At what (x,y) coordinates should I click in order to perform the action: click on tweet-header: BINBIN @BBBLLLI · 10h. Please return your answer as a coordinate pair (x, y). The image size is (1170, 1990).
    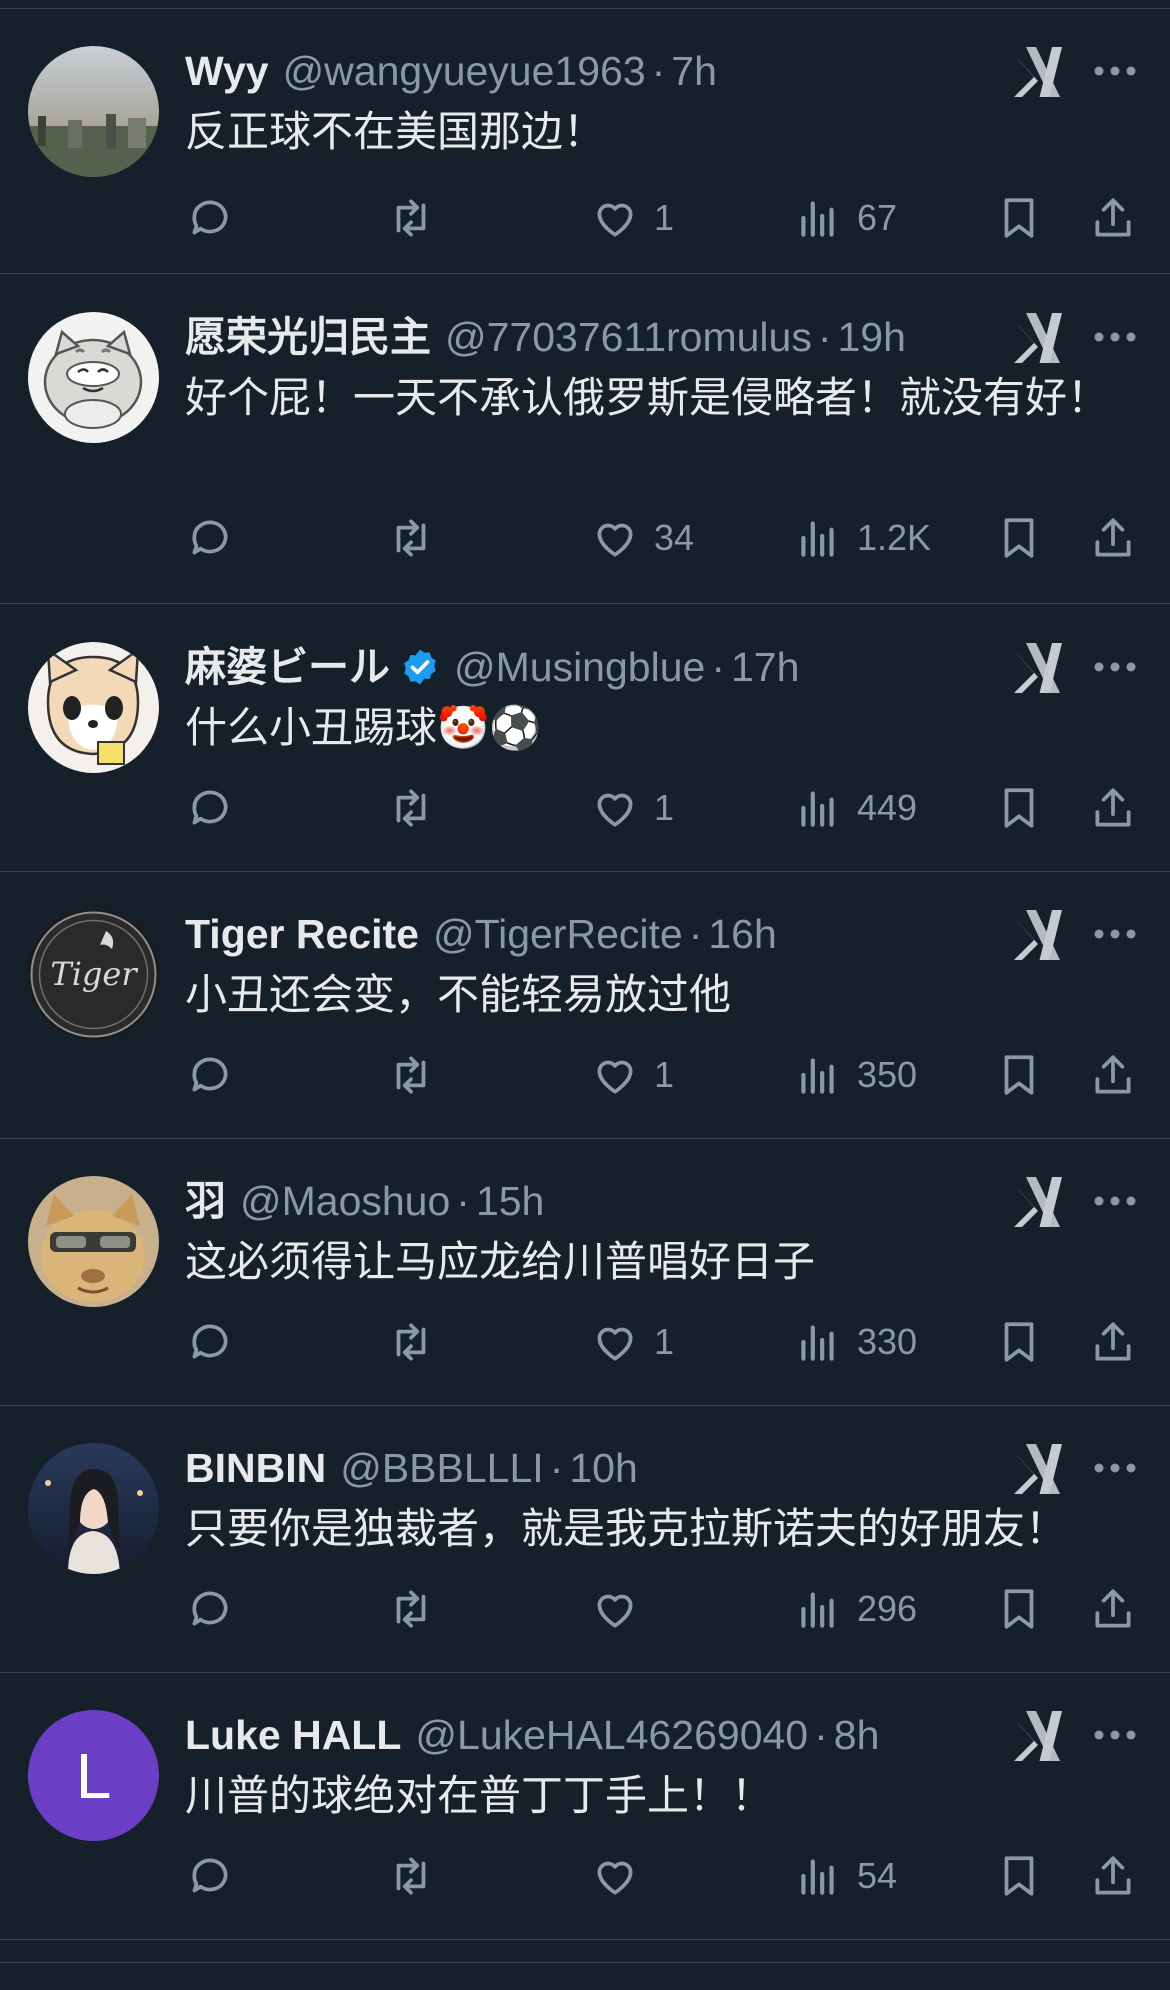
    Looking at the image, I should click on (411, 1468).